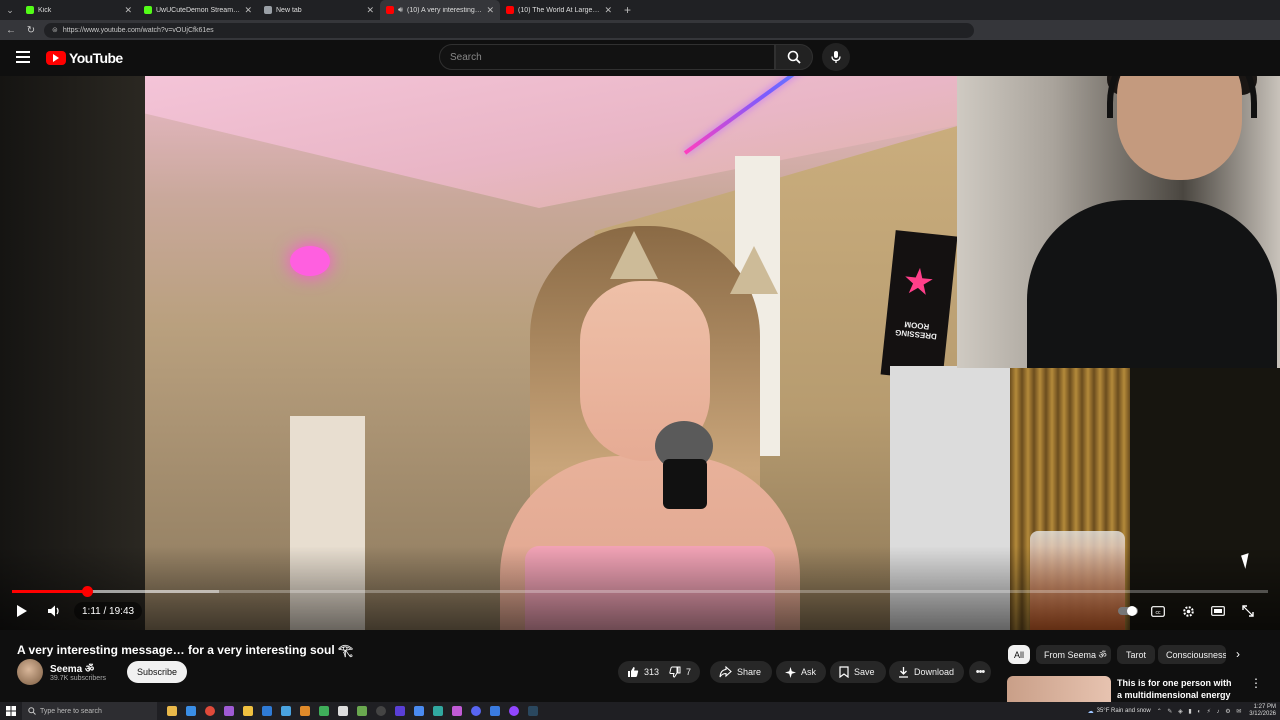 The image size is (1280, 720). Describe the element at coordinates (1248, 611) in the screenshot. I see `fullscreen-button` at that location.